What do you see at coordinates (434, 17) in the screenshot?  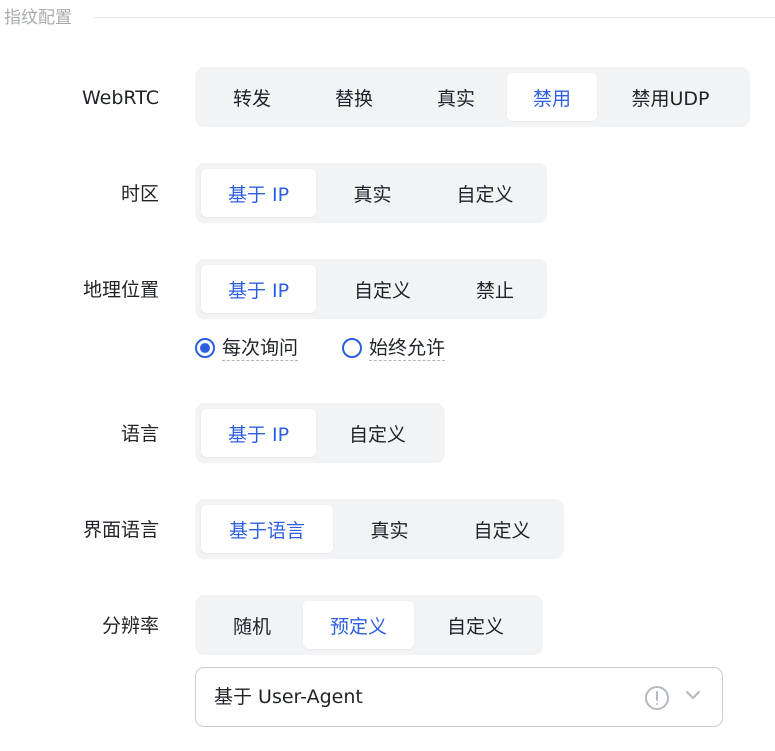 I see `section-divider` at bounding box center [434, 17].